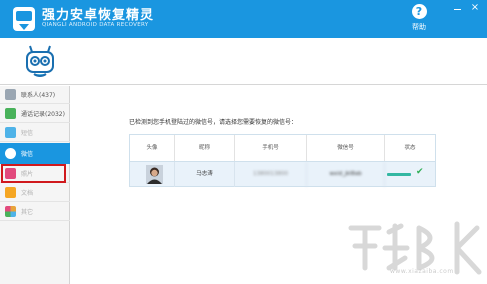  I want to click on table-header: 头像 昵称 手机号 微信号 状态, so click(282, 148).